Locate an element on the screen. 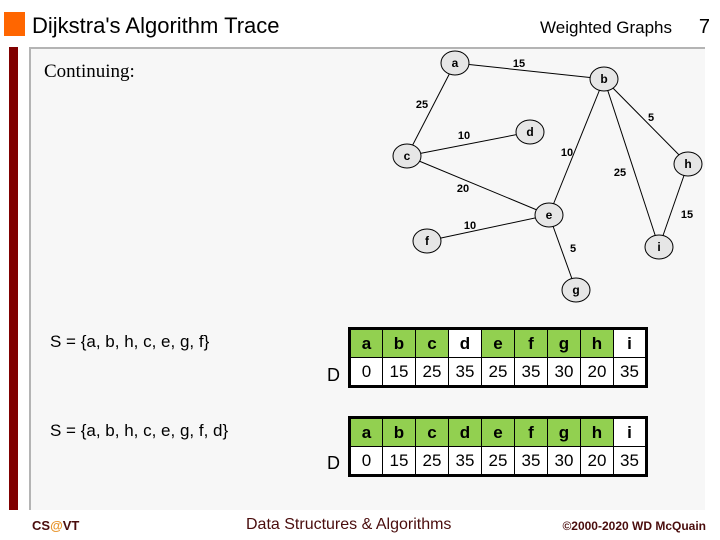 Image resolution: width=720 pixels, height=540 pixels. footer-logo-at: @ is located at coordinates (56, 525).